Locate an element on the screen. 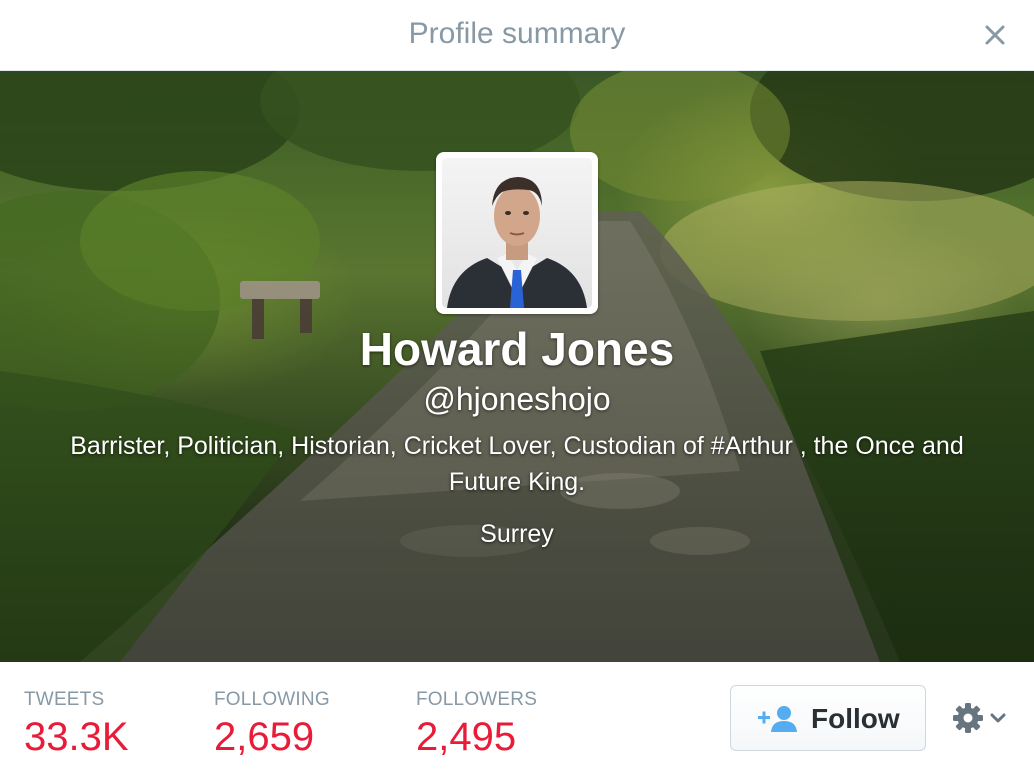 This screenshot has width=1034, height=774. stat-followers-label: FOLLOWERS is located at coordinates (477, 699).